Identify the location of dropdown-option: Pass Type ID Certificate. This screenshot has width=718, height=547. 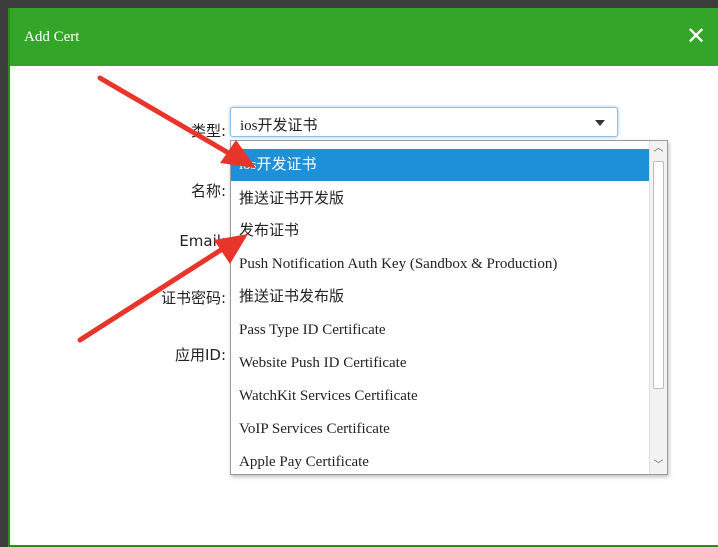
(440, 330).